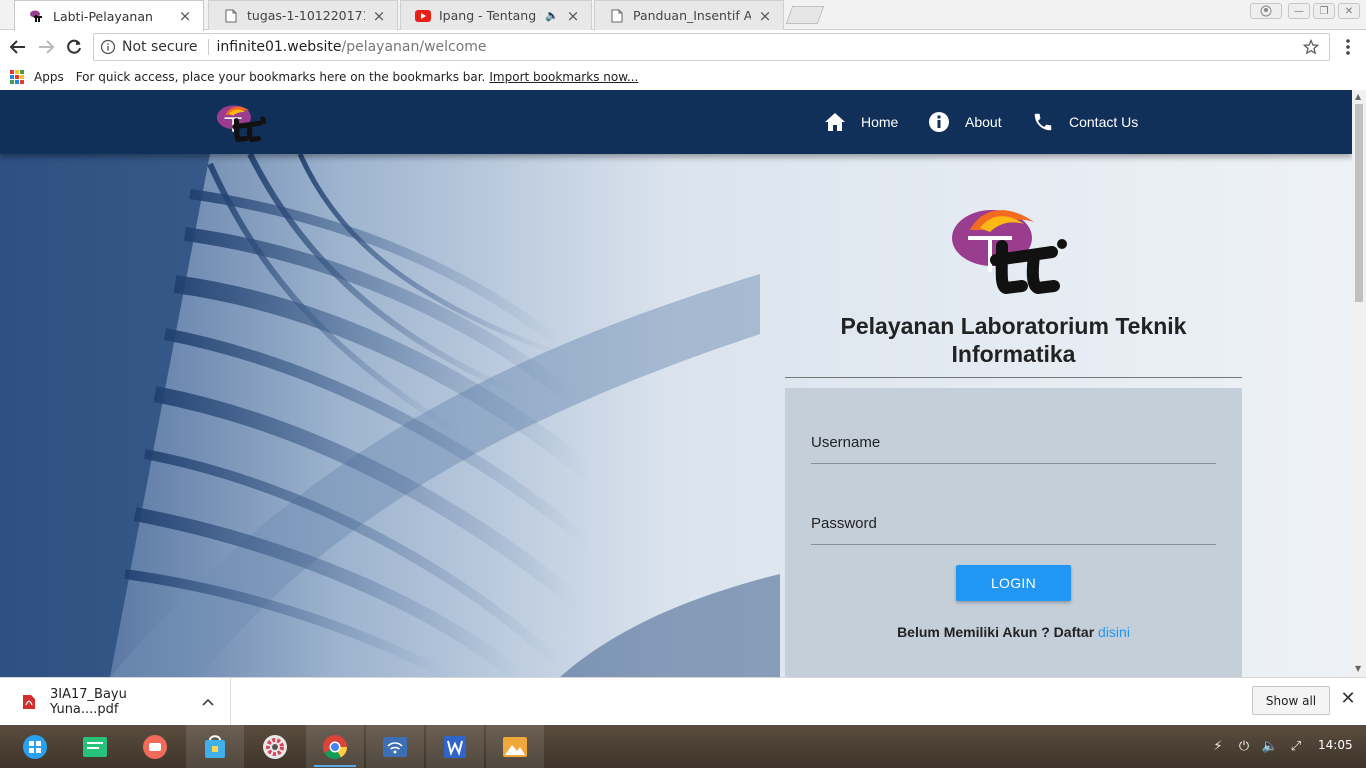  I want to click on nav-label: About, so click(983, 122).